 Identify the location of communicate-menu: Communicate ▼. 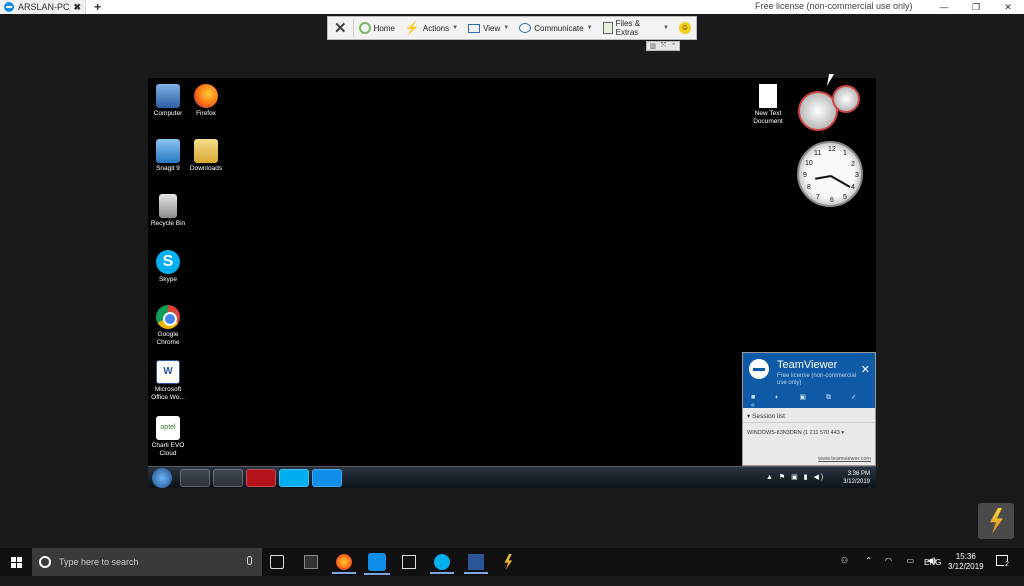
(555, 28).